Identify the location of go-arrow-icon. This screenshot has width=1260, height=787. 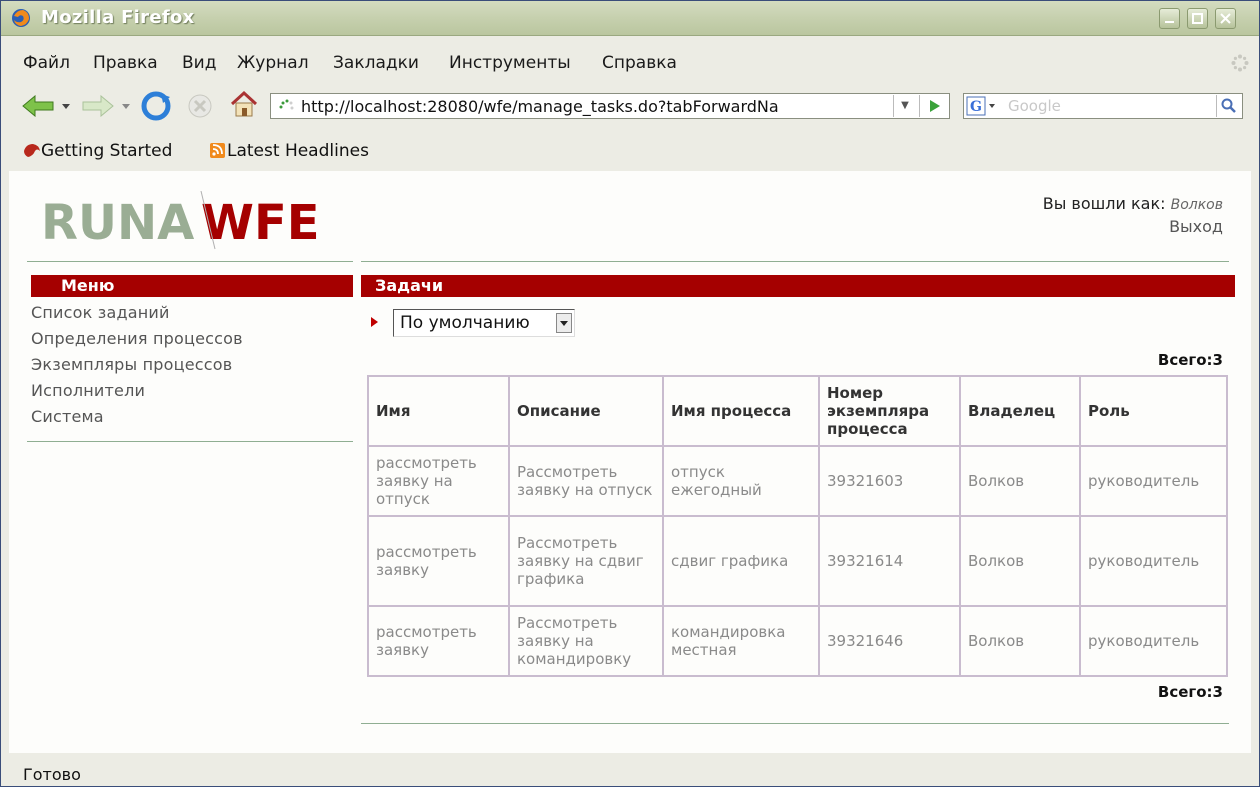
(935, 106).